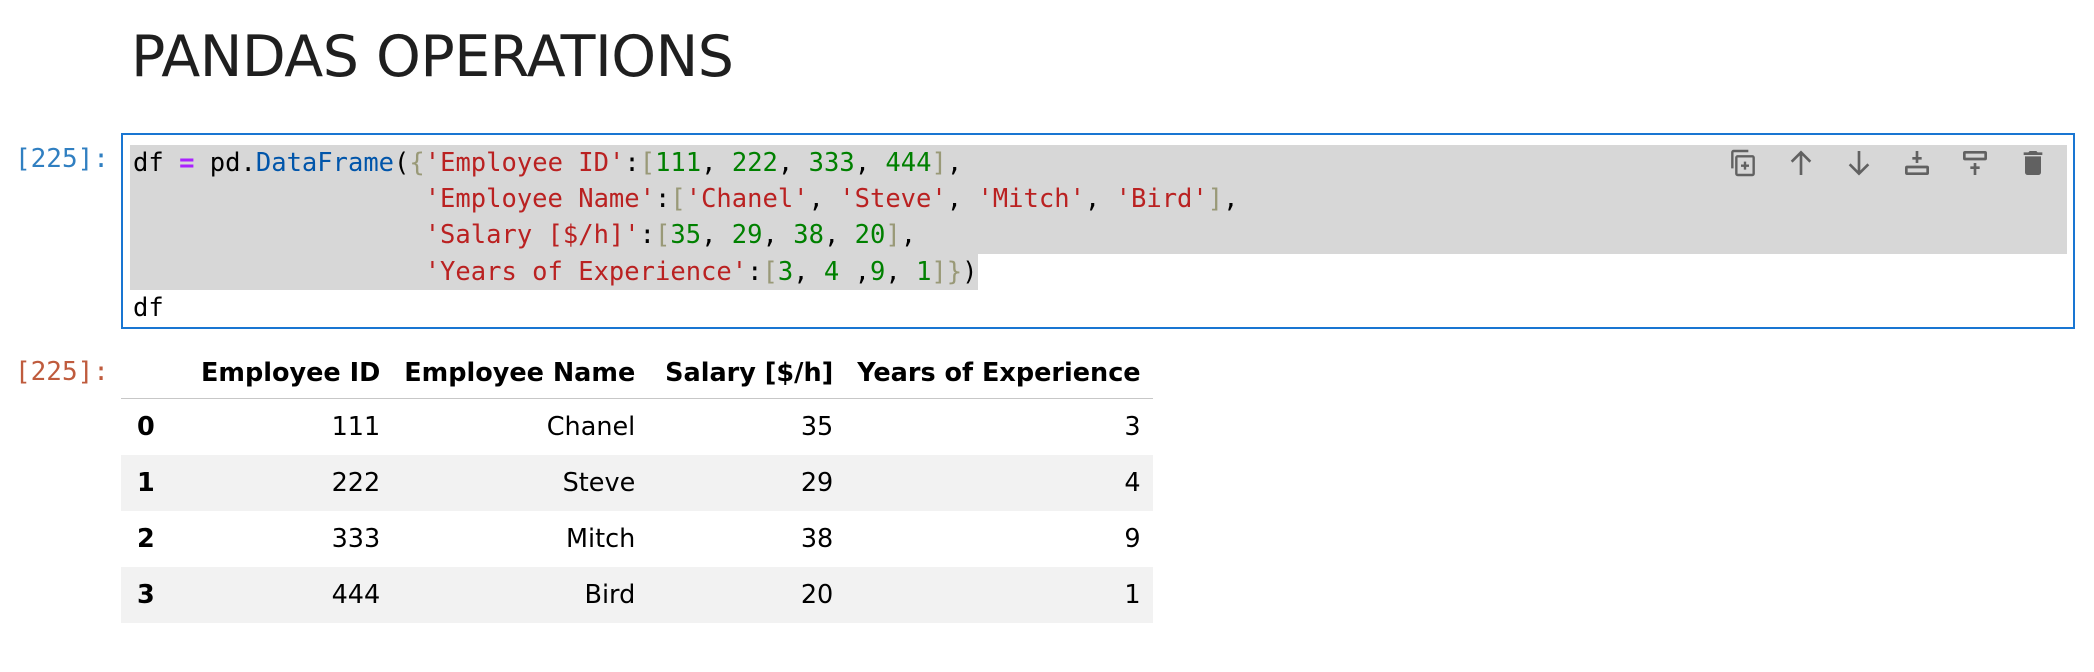 The image size is (2094, 672). What do you see at coordinates (325, 163) in the screenshot?
I see `code-token: DataFrame` at bounding box center [325, 163].